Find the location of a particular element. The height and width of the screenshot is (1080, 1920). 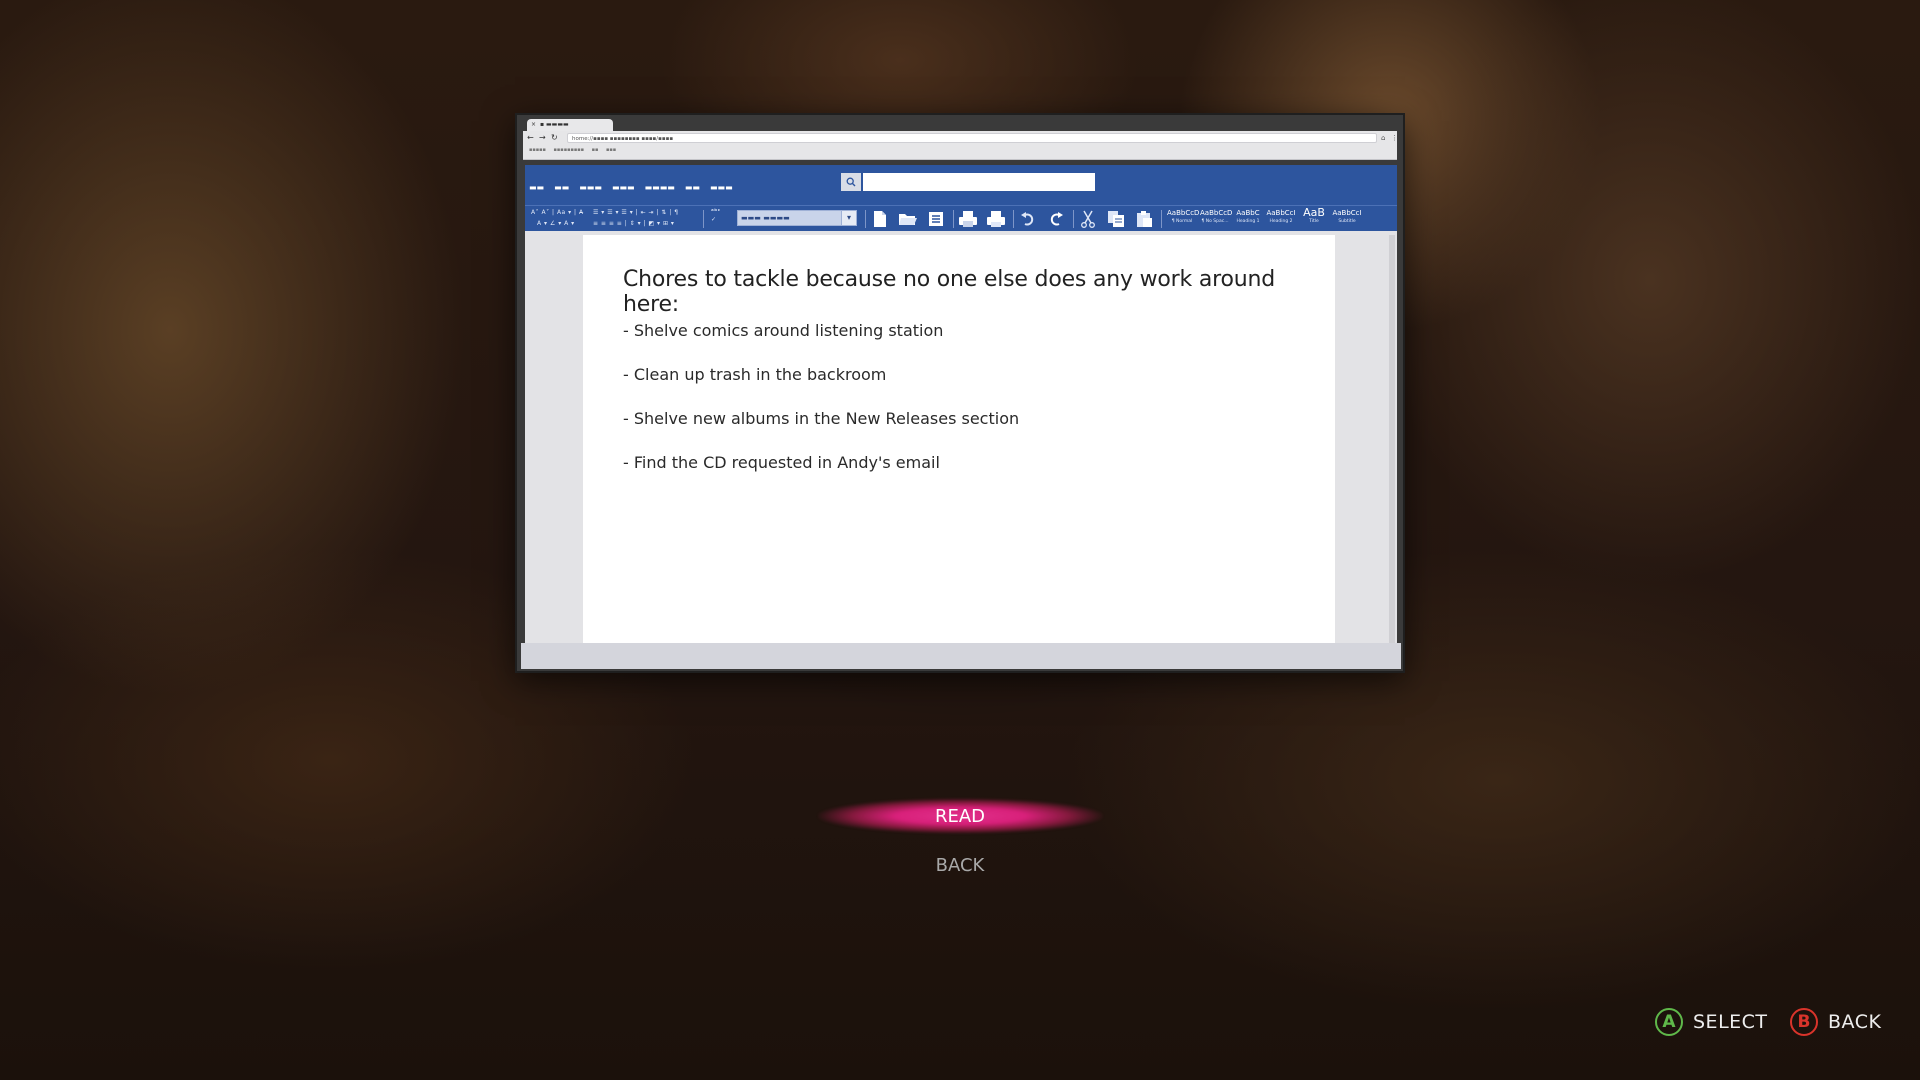

style-title: AaB Title is located at coordinates (1314, 215).